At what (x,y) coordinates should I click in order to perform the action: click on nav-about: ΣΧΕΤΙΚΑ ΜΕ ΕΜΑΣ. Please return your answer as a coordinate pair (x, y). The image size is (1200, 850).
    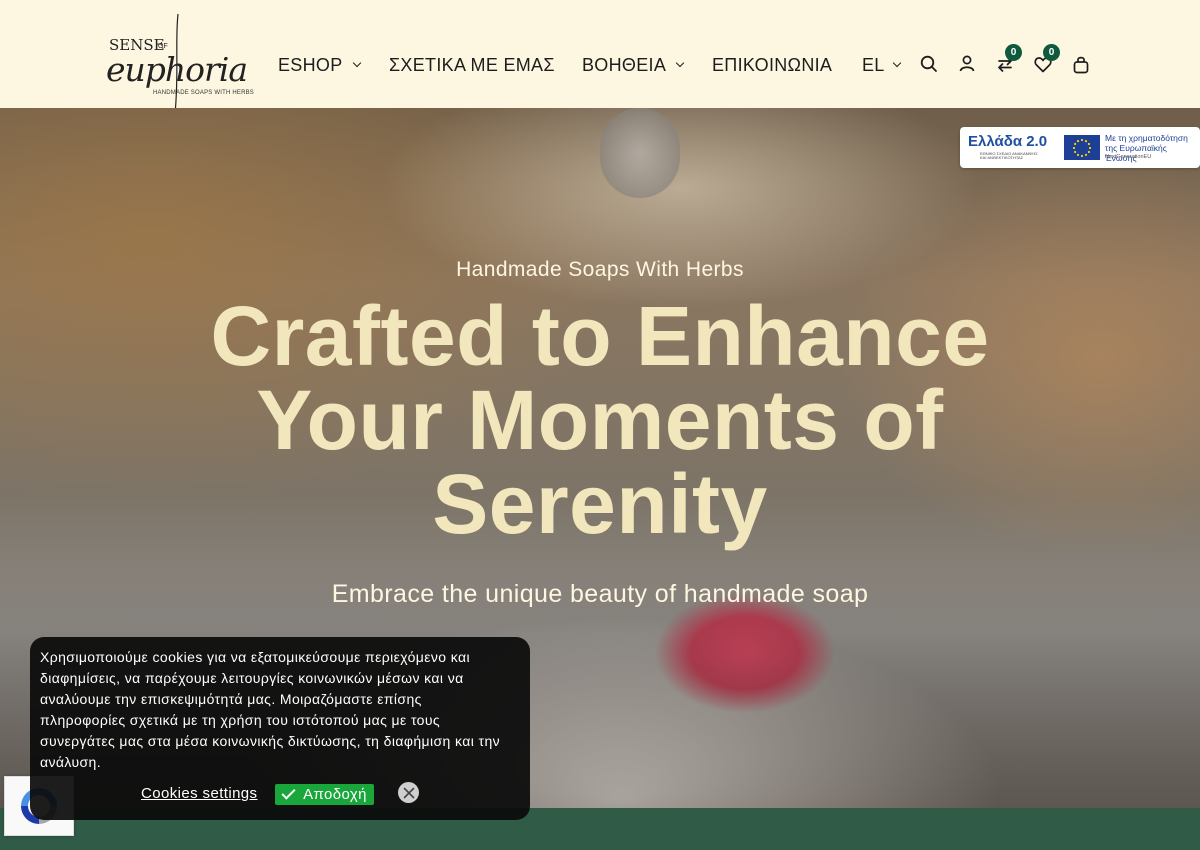
    Looking at the image, I should click on (472, 65).